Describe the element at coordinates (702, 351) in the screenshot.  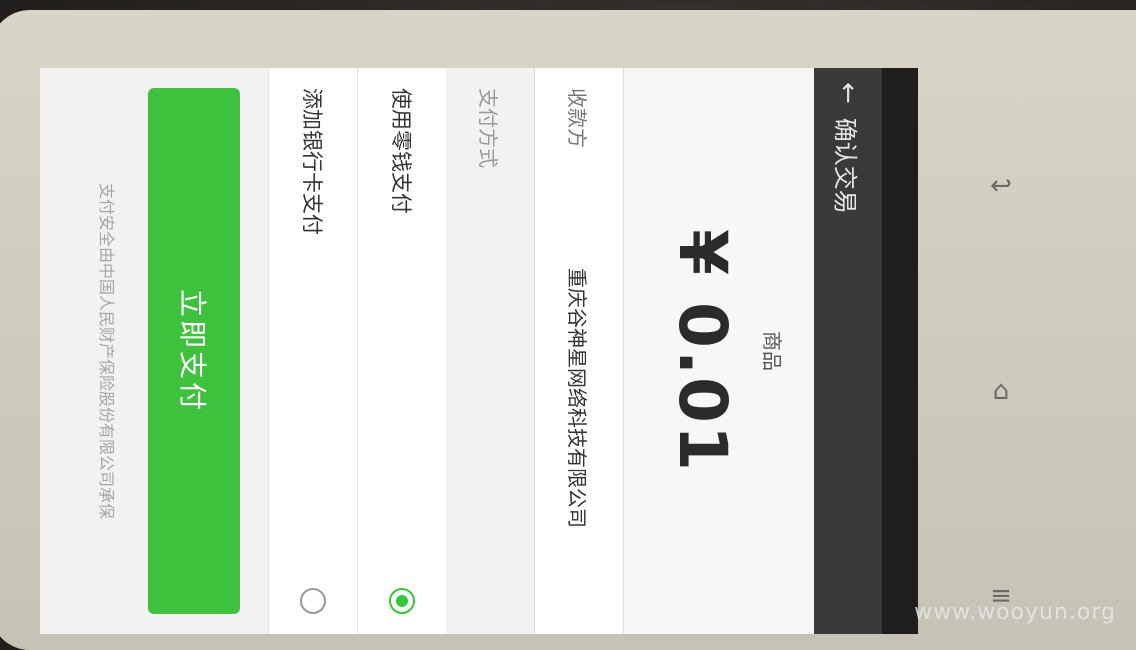
I see `amount: ¥ 0.01` at that location.